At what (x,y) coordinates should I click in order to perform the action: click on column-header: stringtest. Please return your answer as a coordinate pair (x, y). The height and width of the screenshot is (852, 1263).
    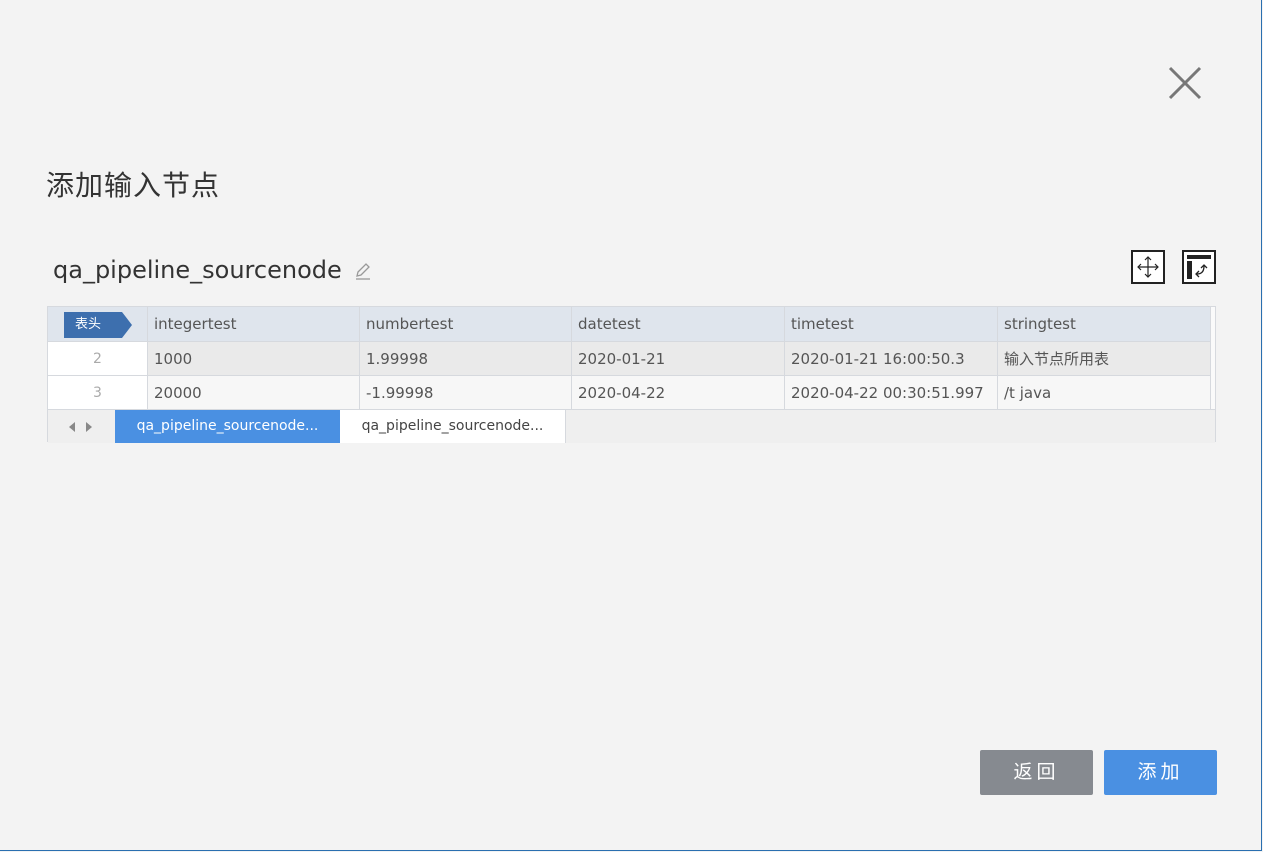
    Looking at the image, I should click on (1104, 324).